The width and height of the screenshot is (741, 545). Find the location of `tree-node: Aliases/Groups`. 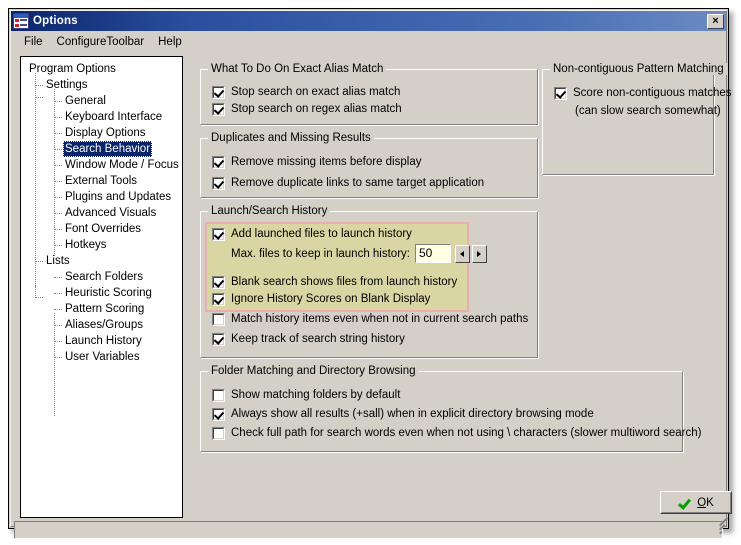

tree-node: Aliases/Groups is located at coordinates (83, 325).